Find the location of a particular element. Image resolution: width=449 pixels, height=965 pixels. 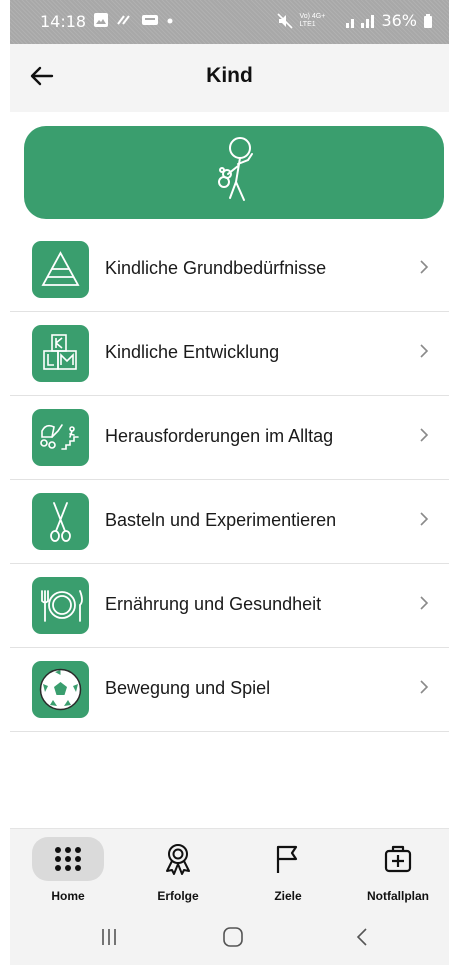

list-item-bewegung: Bewegung und Spiel is located at coordinates (229, 690).